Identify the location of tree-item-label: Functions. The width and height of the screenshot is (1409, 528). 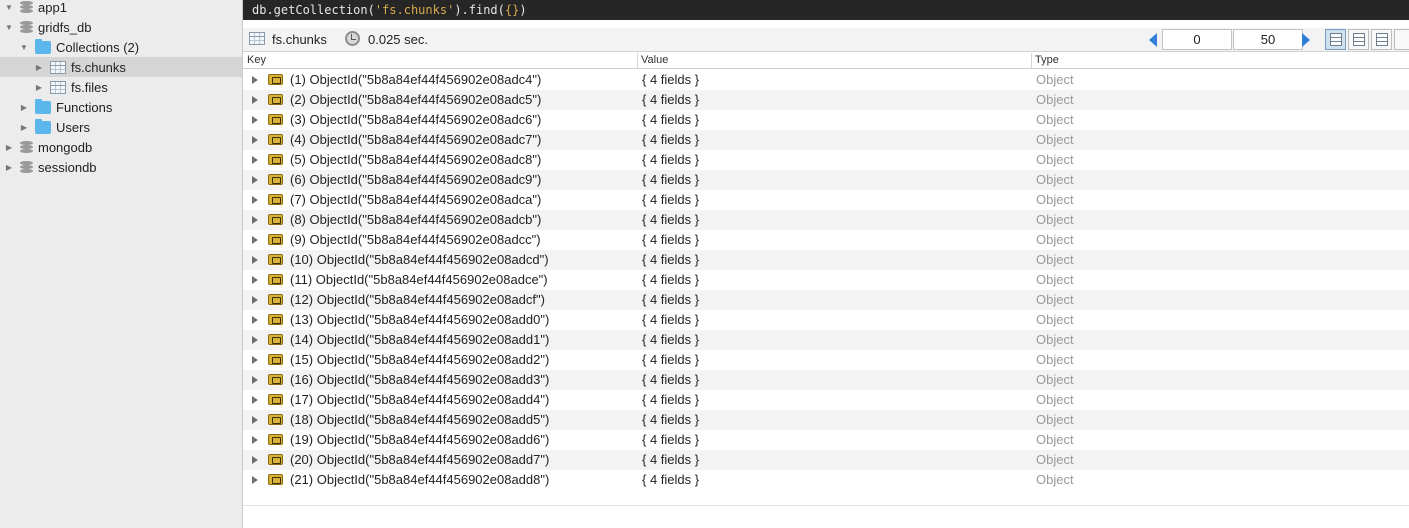
(84, 107).